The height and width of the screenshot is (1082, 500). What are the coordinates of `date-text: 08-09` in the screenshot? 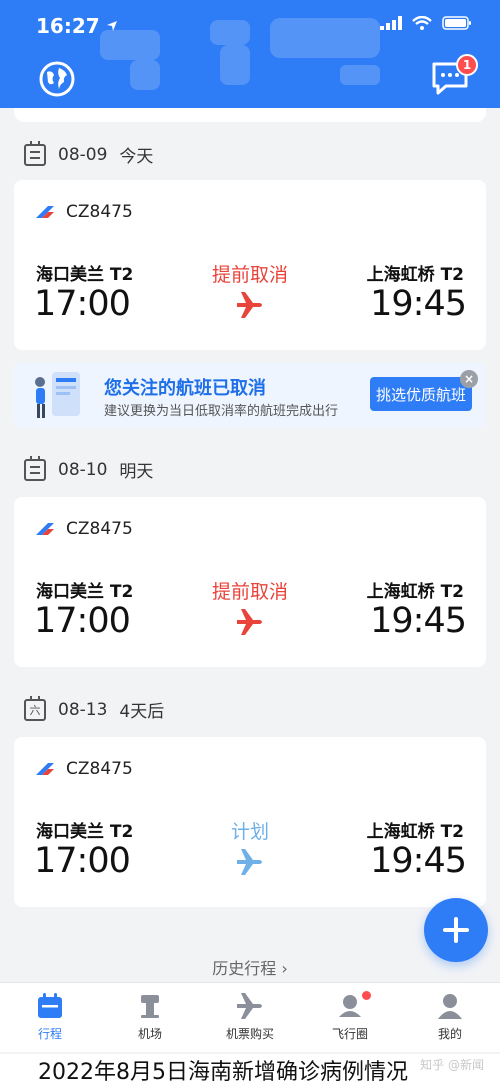 It's located at (83, 154).